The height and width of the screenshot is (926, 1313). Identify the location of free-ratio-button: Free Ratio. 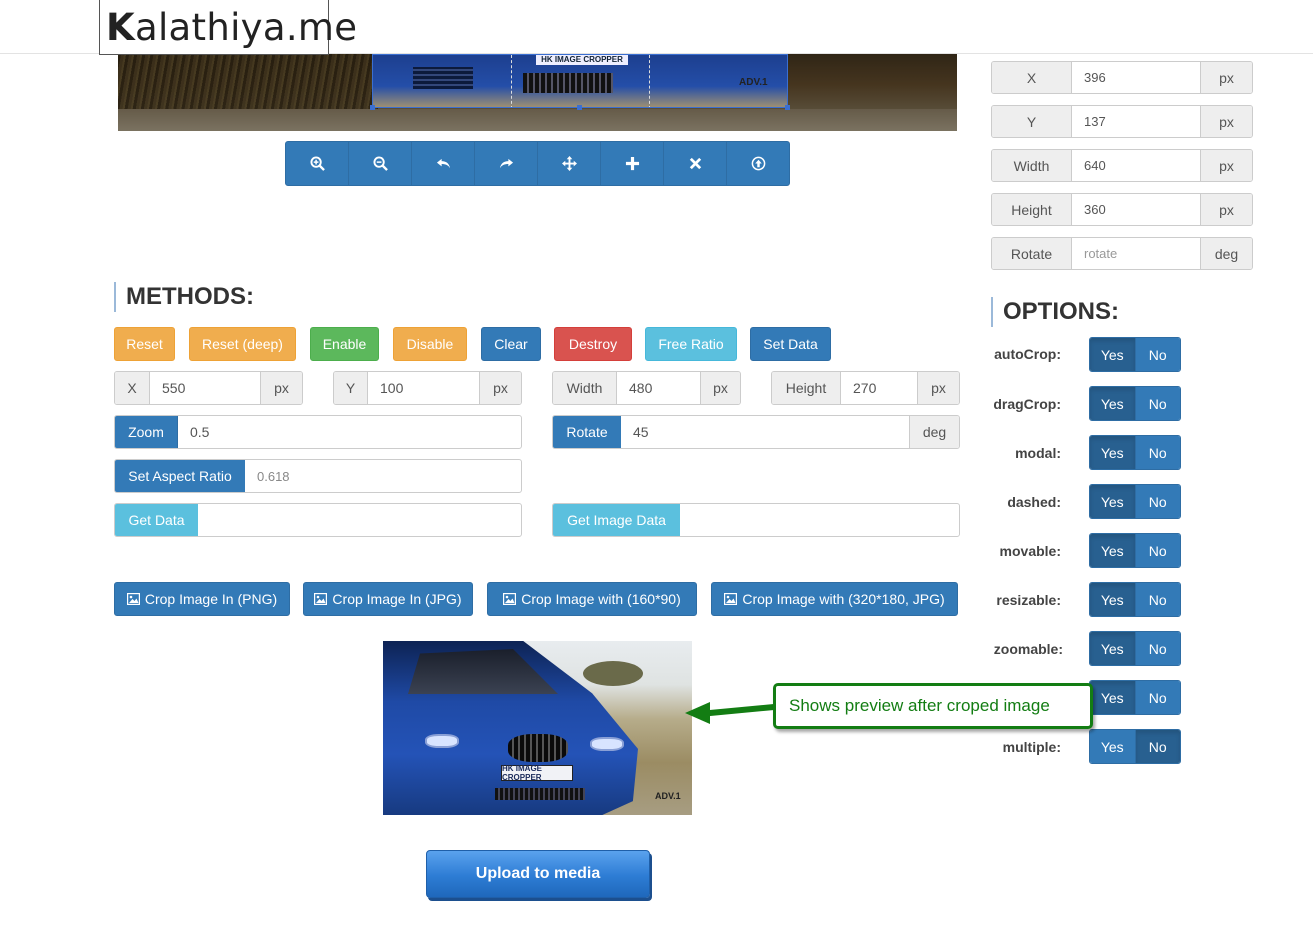
(691, 344).